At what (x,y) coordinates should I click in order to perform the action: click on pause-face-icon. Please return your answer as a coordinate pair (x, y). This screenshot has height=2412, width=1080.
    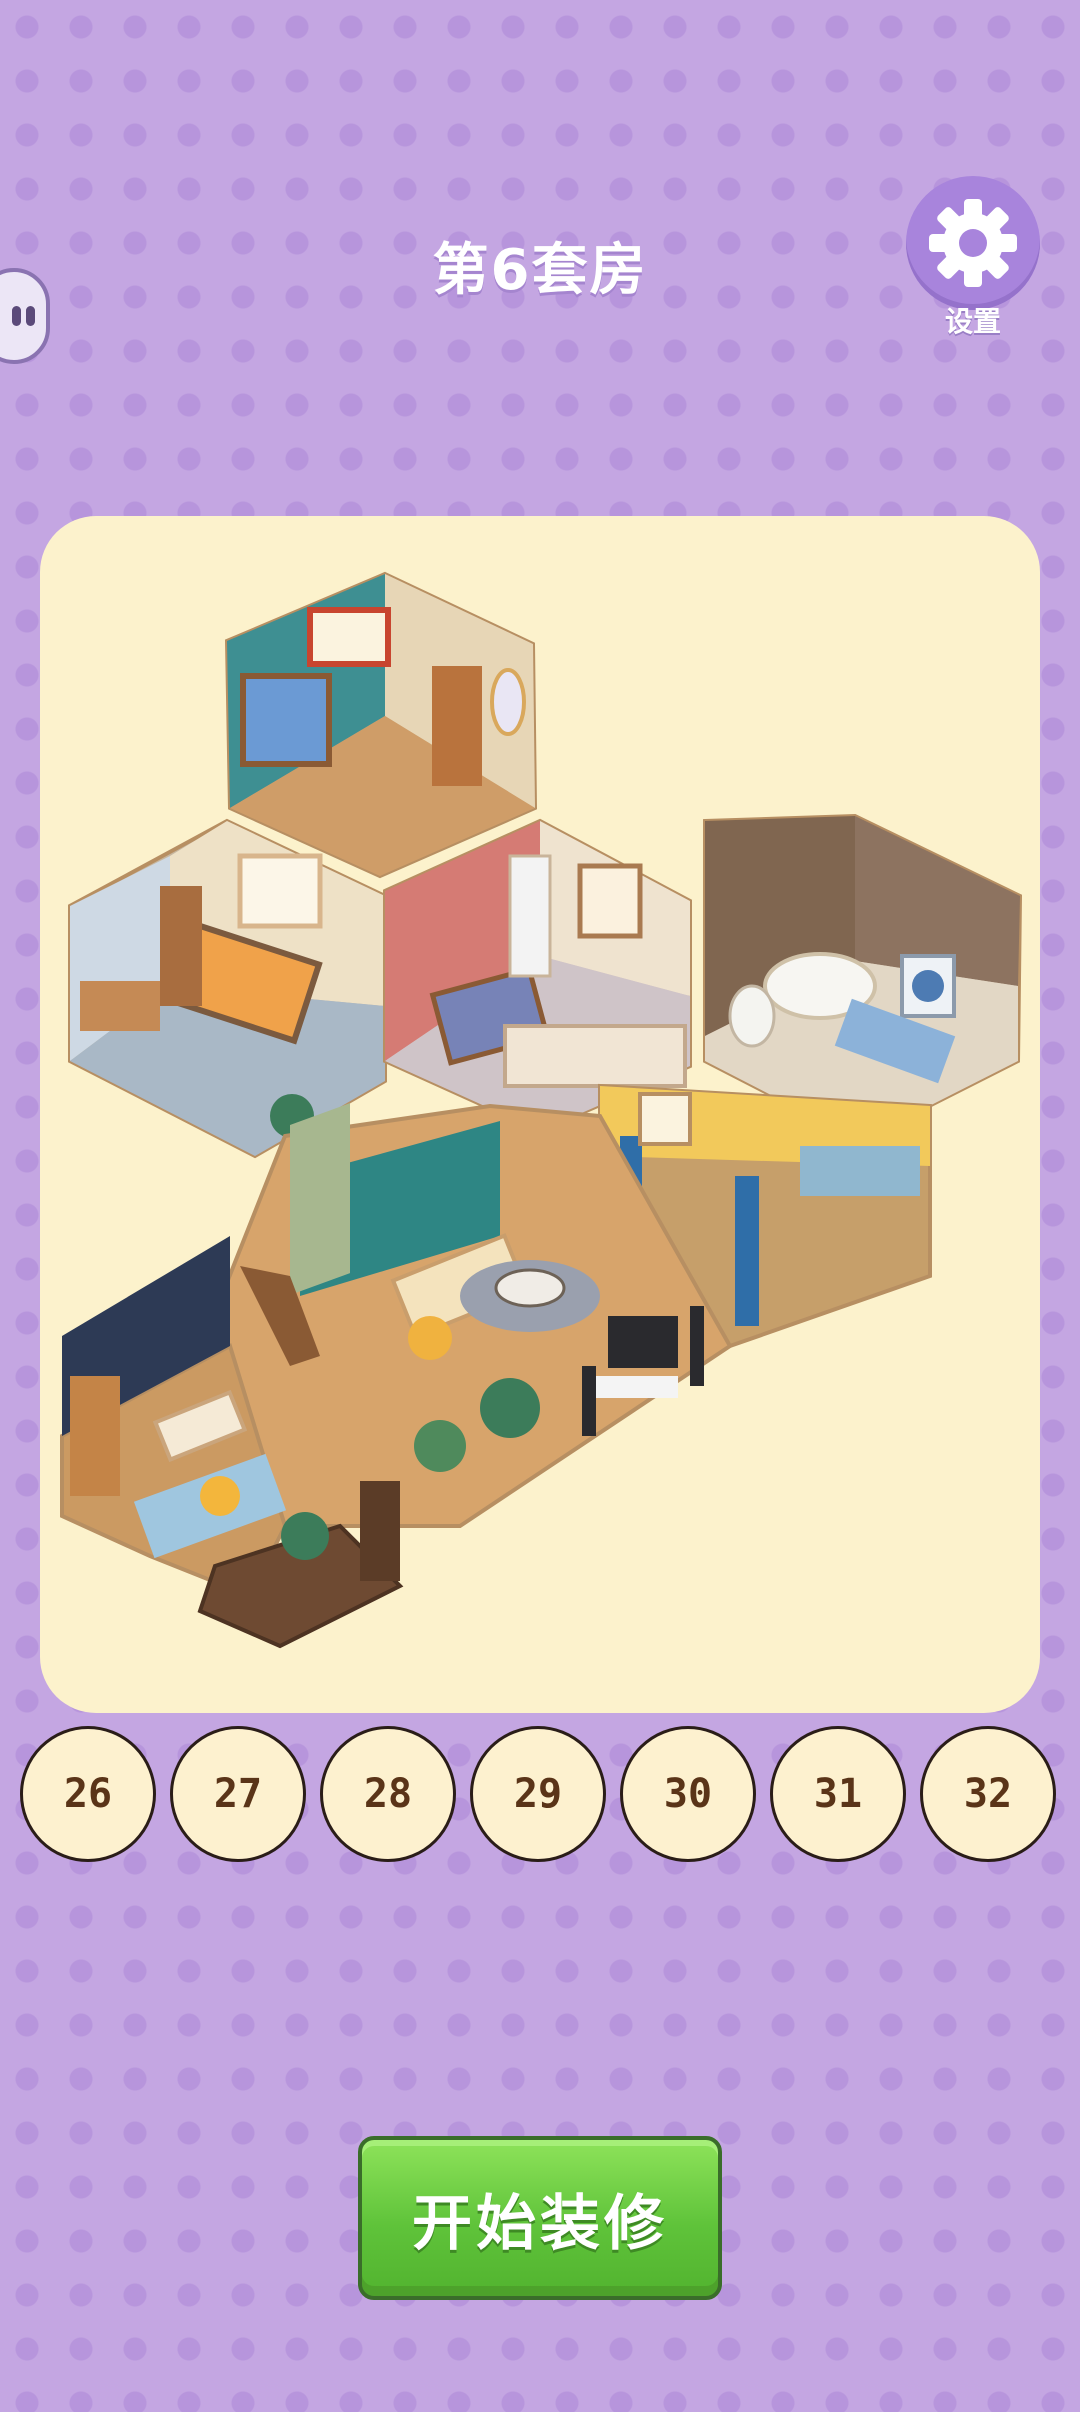
    Looking at the image, I should click on (16, 316).